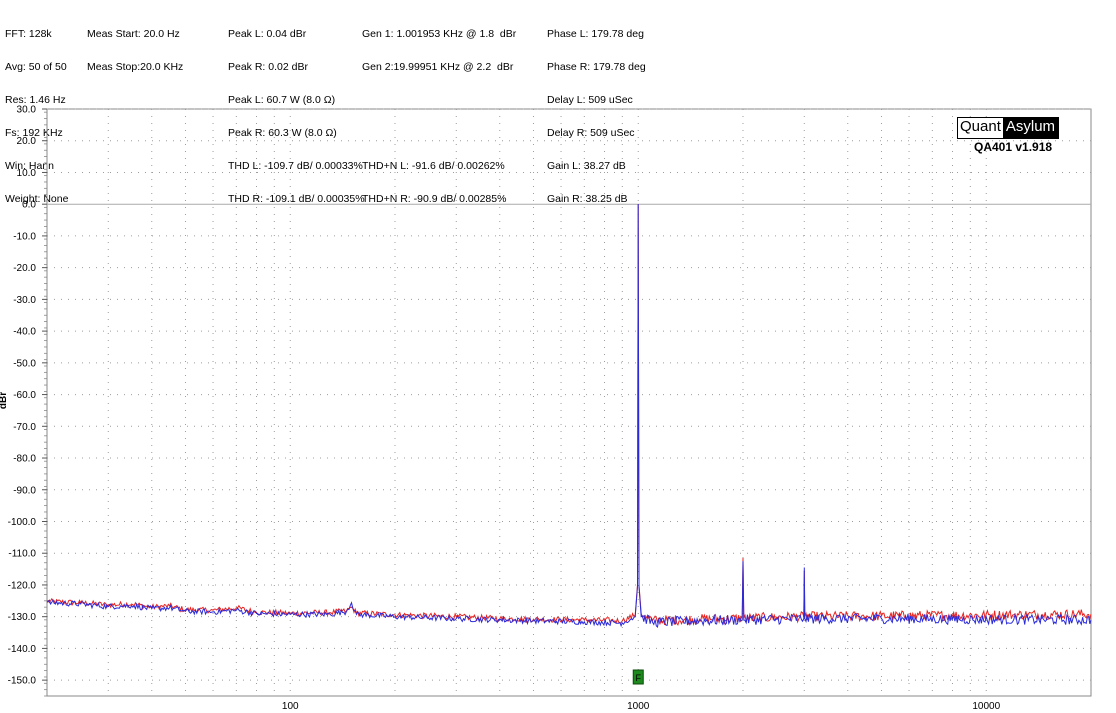 The height and width of the screenshot is (713, 1116). What do you see at coordinates (24, 236) in the screenshot?
I see `y-tick-label: -10.0` at bounding box center [24, 236].